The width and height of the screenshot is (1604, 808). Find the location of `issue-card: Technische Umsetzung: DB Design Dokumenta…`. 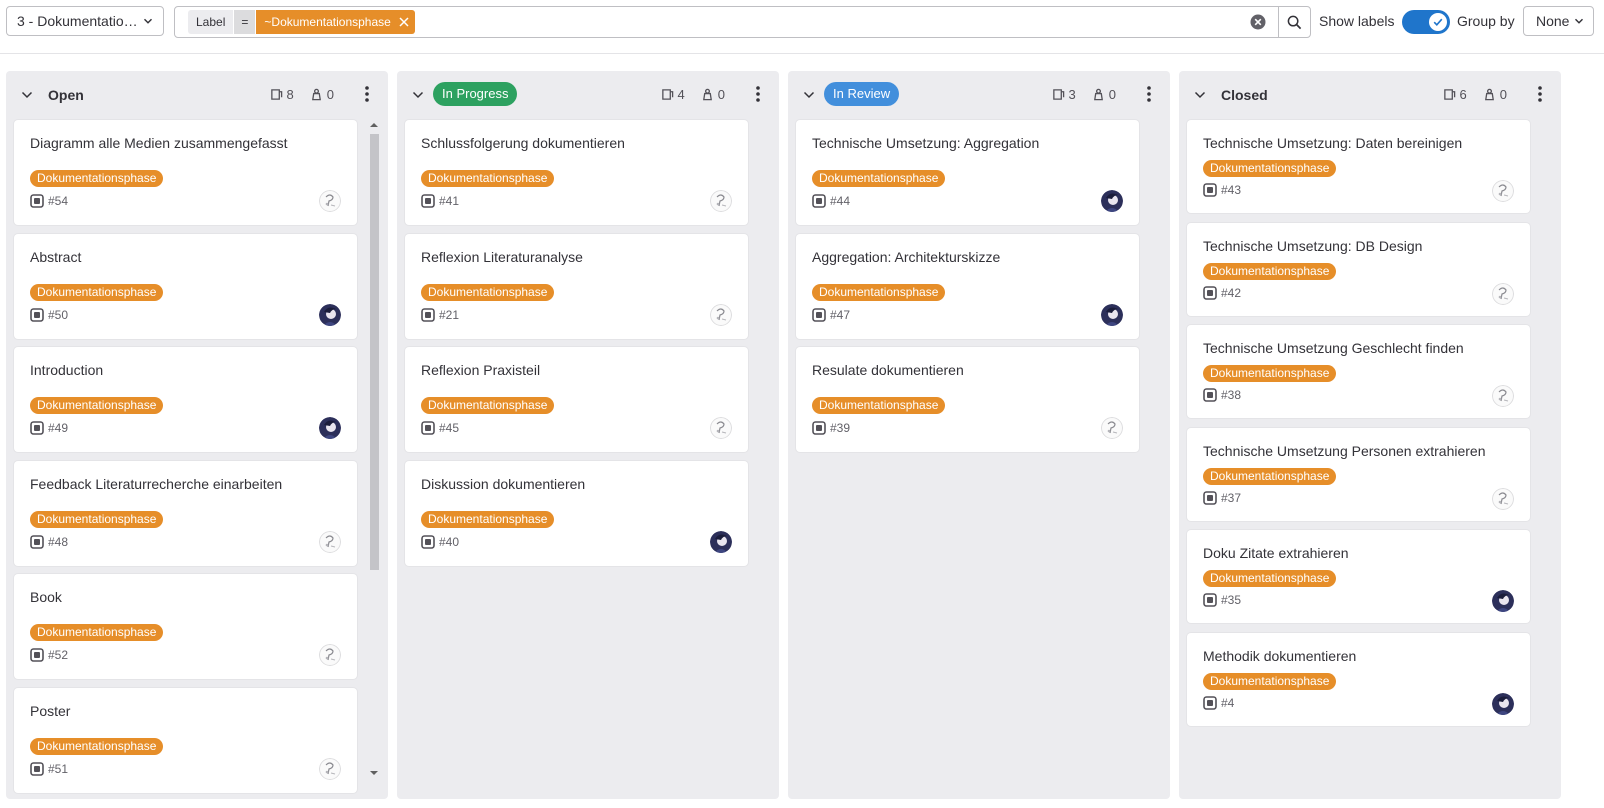

issue-card: Technische Umsetzung: DB Design Dokumenta… is located at coordinates (1358, 269).